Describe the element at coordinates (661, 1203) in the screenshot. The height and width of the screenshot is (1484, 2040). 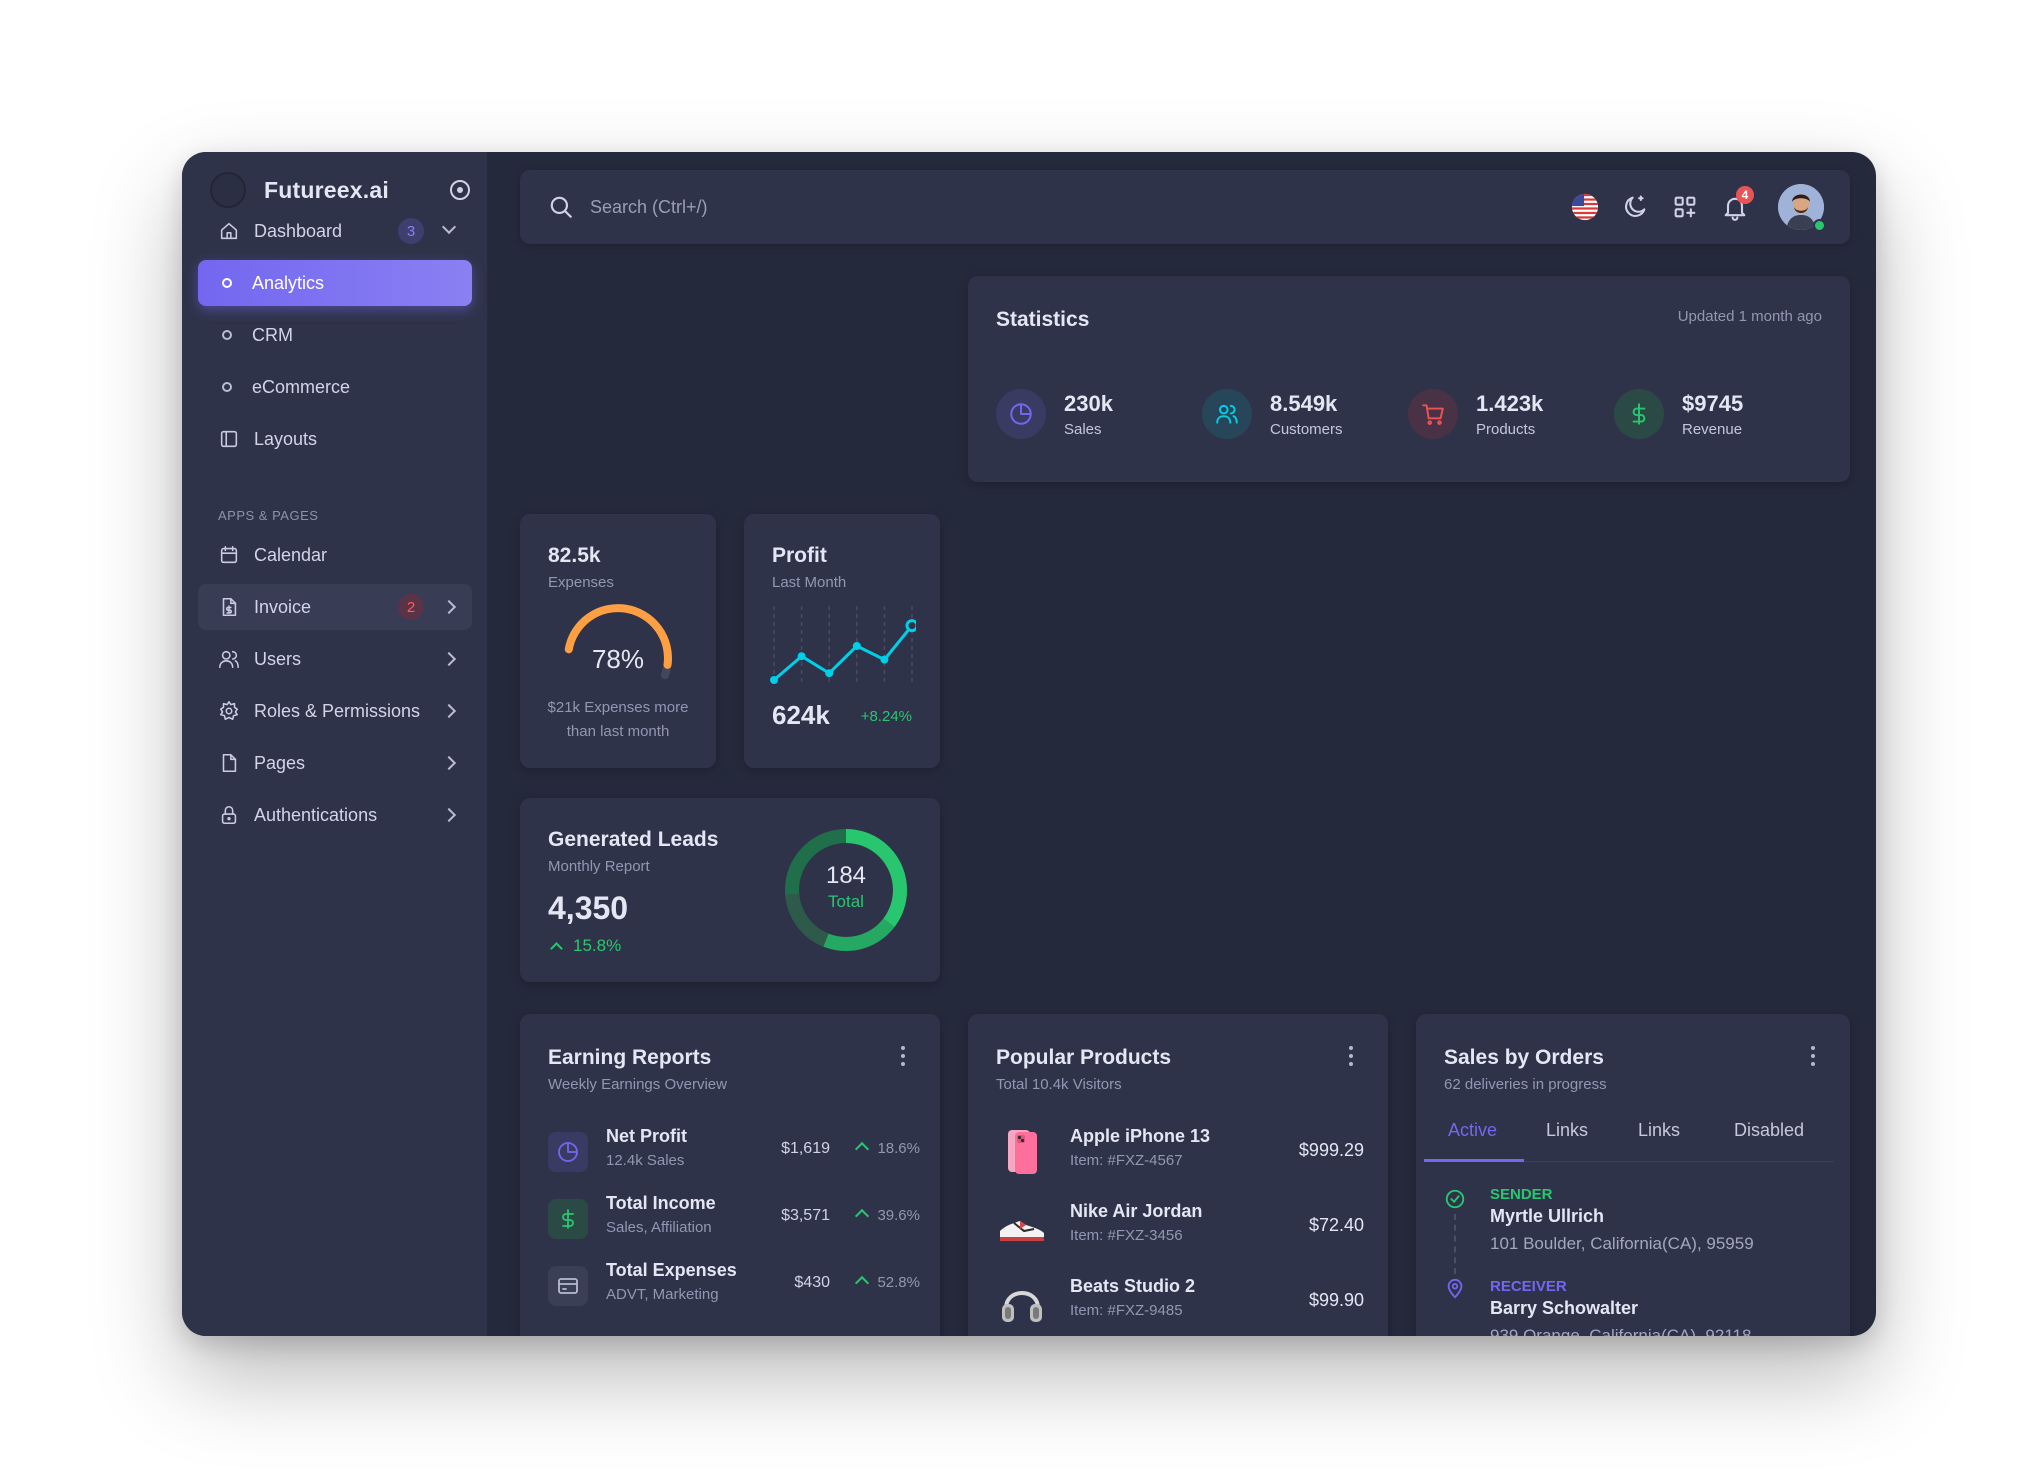
I see `row-title: Total Income` at that location.